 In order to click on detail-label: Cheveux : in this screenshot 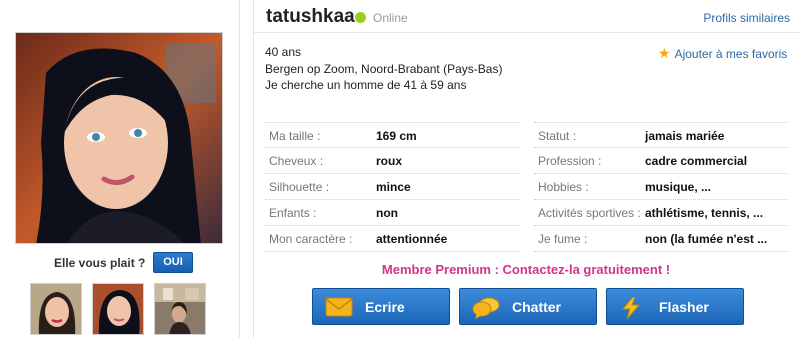, I will do `click(296, 161)`.